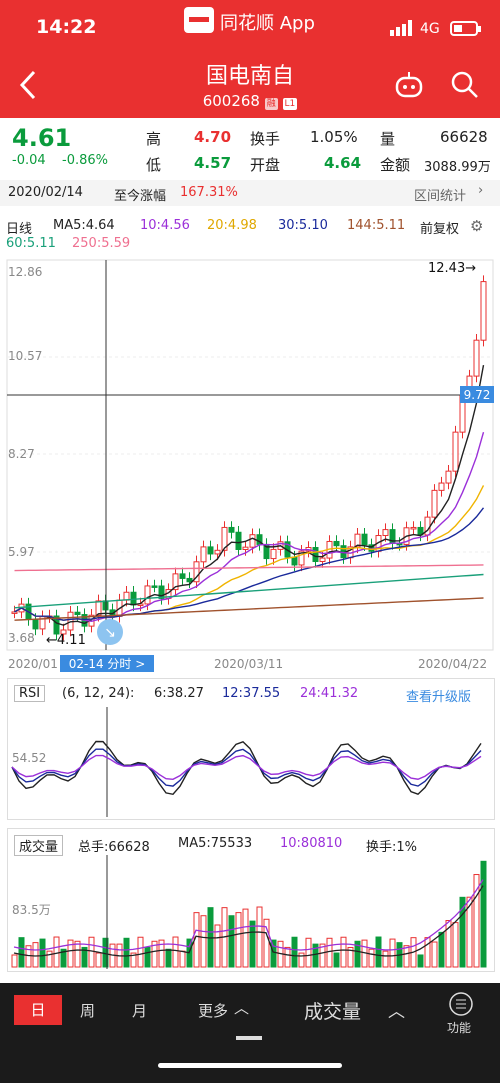  I want to click on gear-icon: ⚙, so click(476, 226).